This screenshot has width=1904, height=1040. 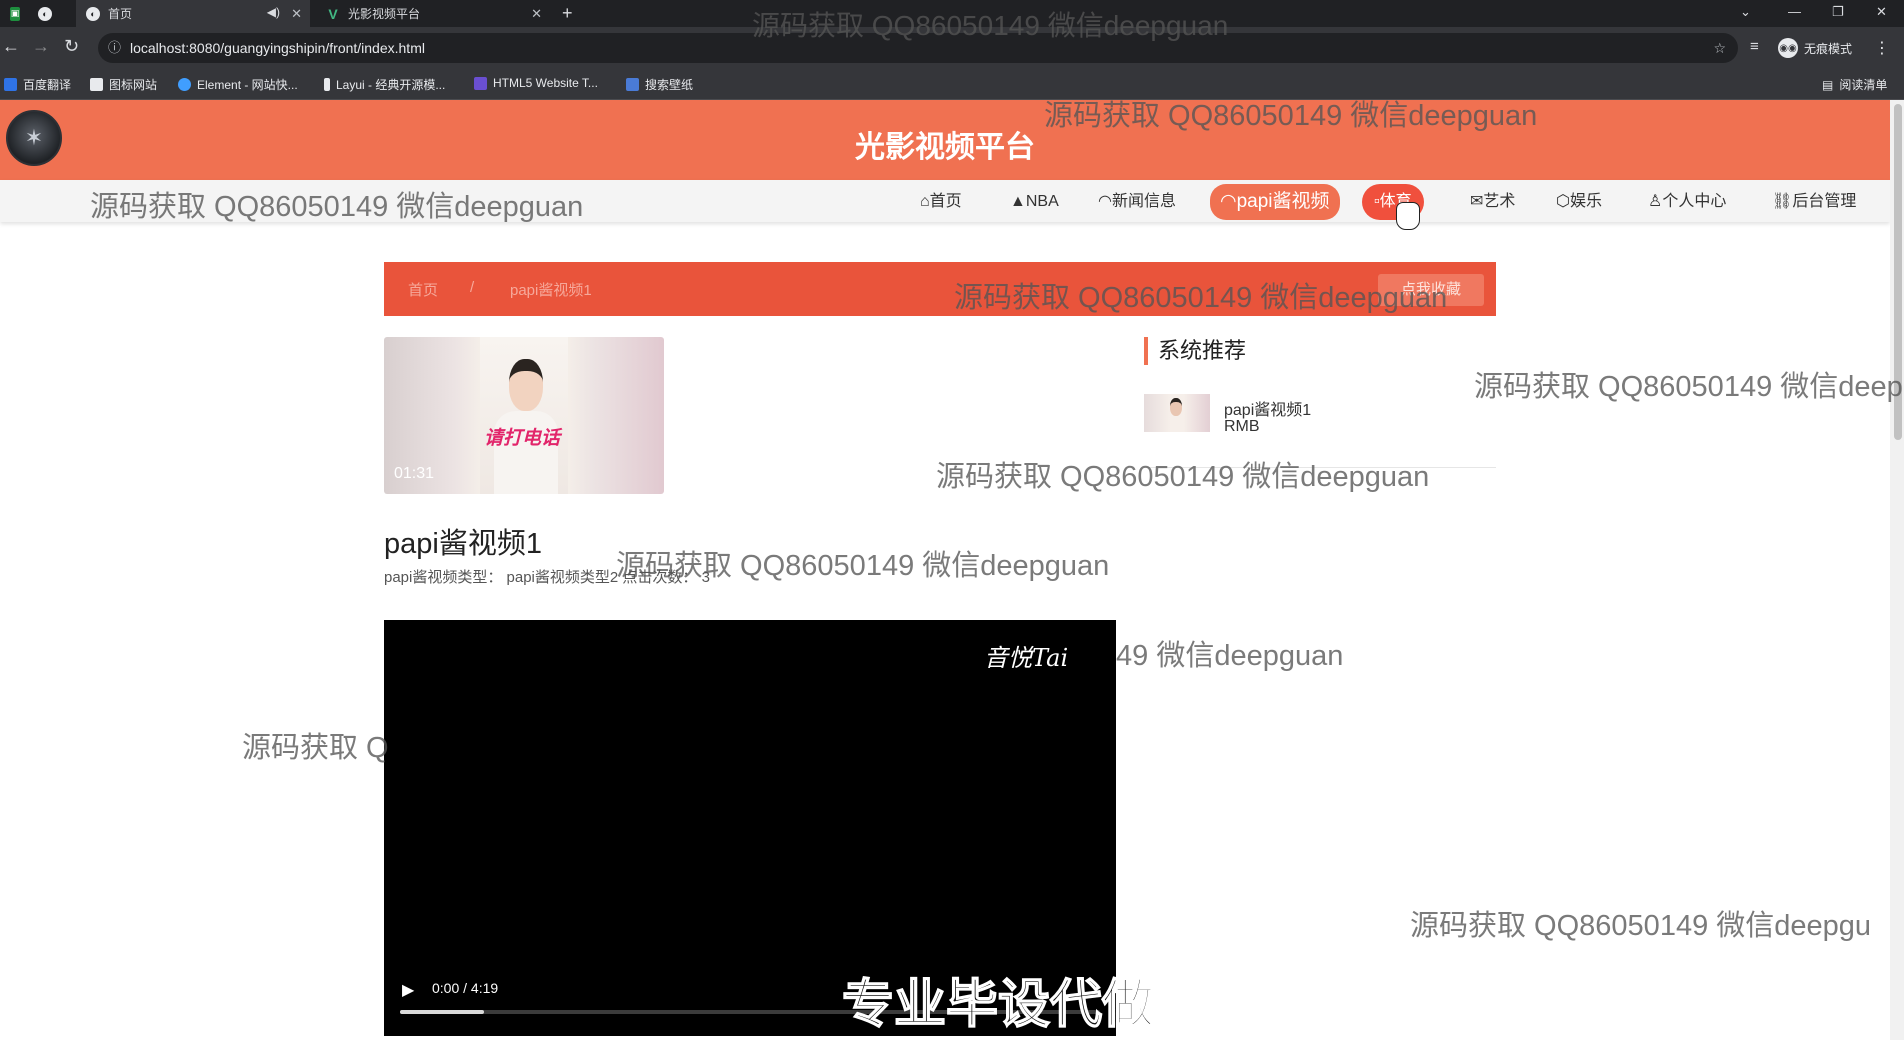 What do you see at coordinates (1782, 201) in the screenshot?
I see `link-icon: ⛓` at bounding box center [1782, 201].